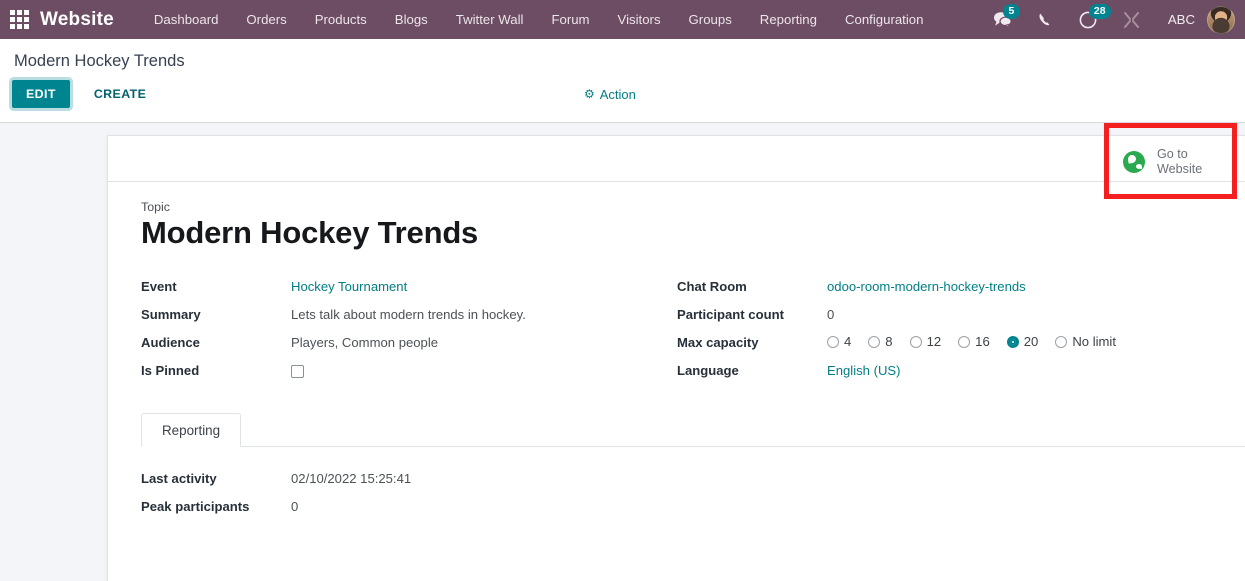  I want to click on topic-field-label: Topic, so click(155, 207).